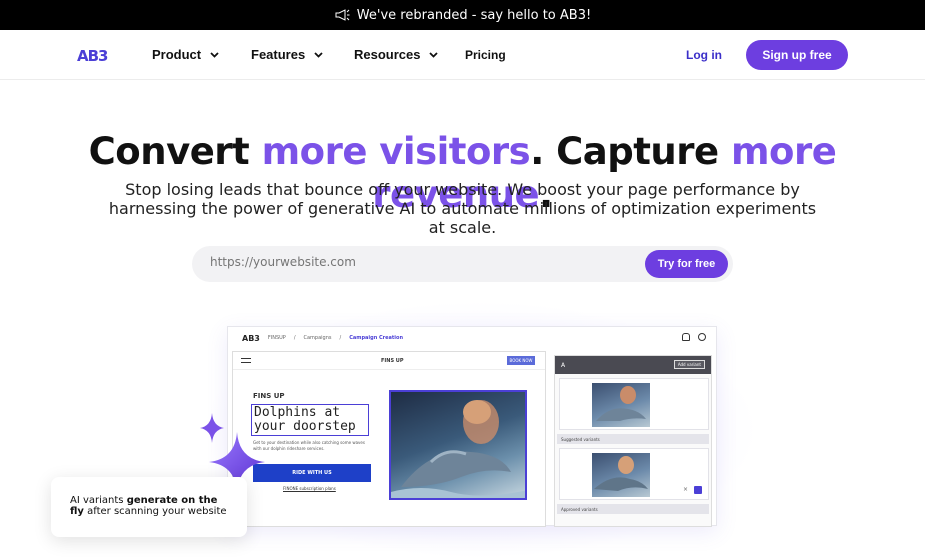 The image size is (925, 560). What do you see at coordinates (686, 264) in the screenshot?
I see `try-for-free-button: Try for free` at bounding box center [686, 264].